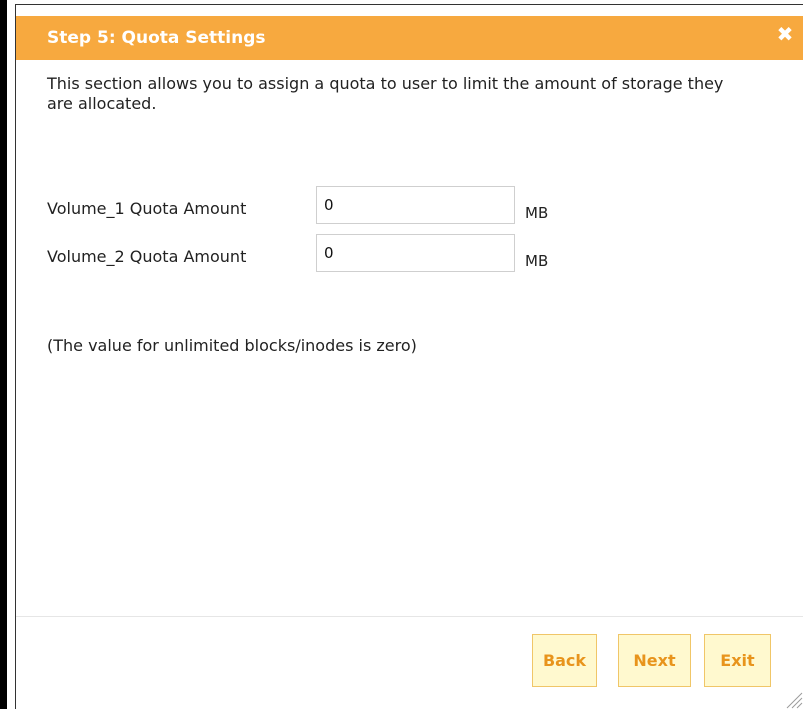 The width and height of the screenshot is (803, 709). I want to click on background-window-edge, so click(3, 354).